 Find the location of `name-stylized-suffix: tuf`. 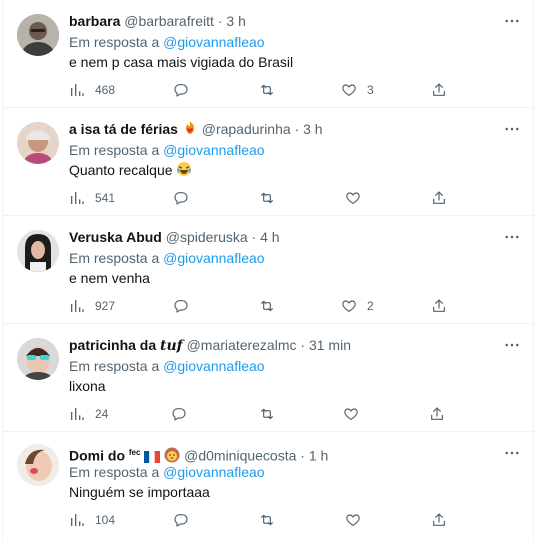

name-stylized-suffix: tuf is located at coordinates (171, 346).